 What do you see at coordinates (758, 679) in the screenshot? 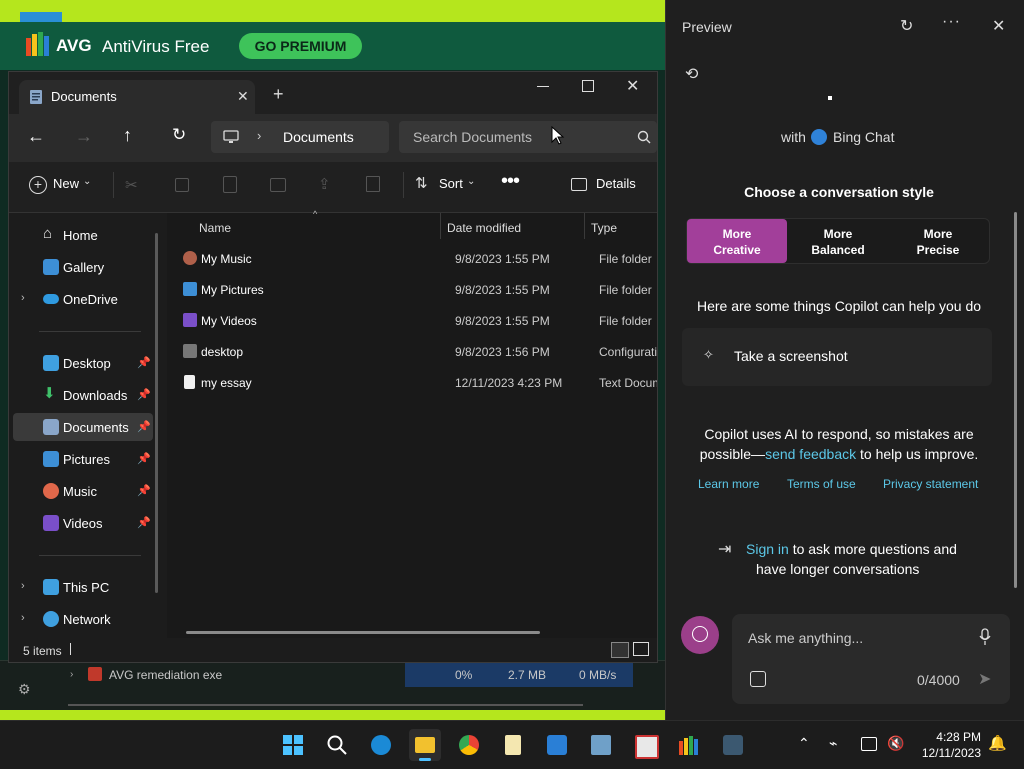
I see `screenshot-capture-icon` at bounding box center [758, 679].